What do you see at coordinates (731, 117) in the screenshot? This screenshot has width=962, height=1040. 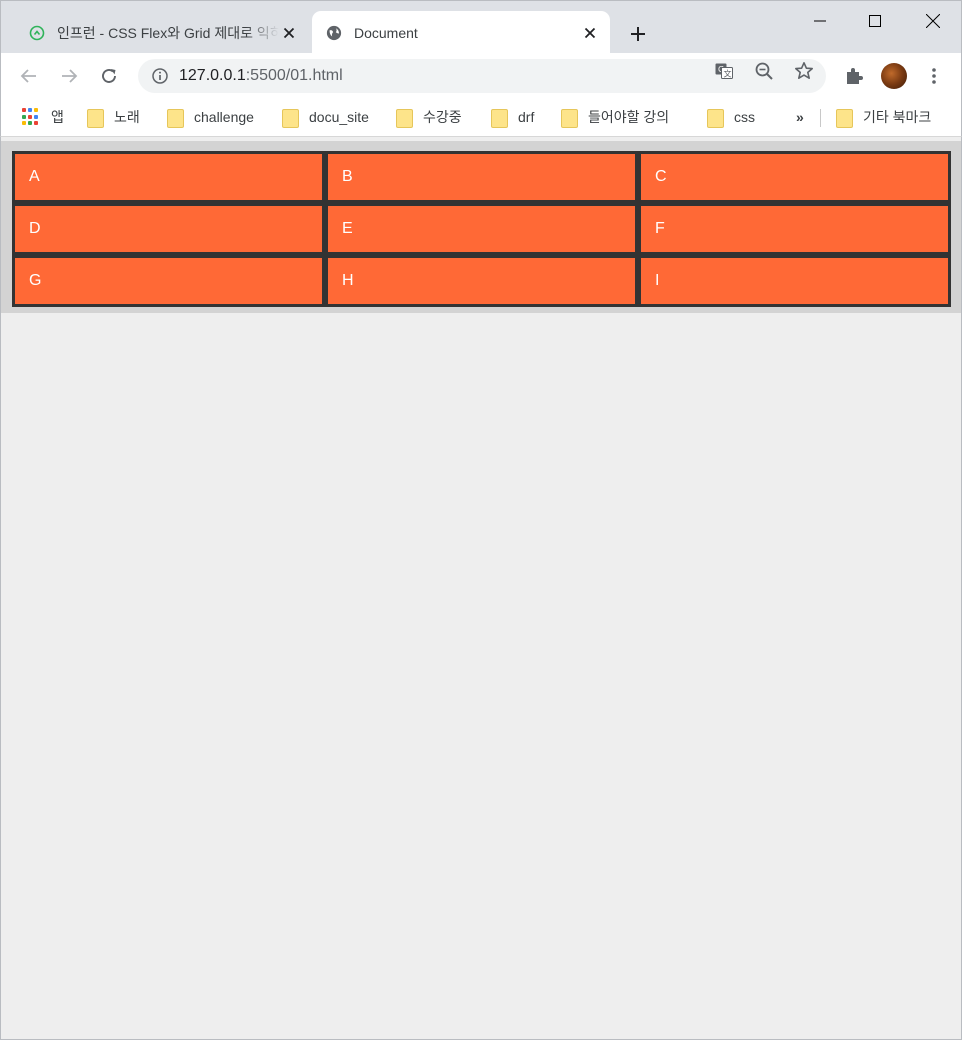 I see `bookmark-folder: css` at bounding box center [731, 117].